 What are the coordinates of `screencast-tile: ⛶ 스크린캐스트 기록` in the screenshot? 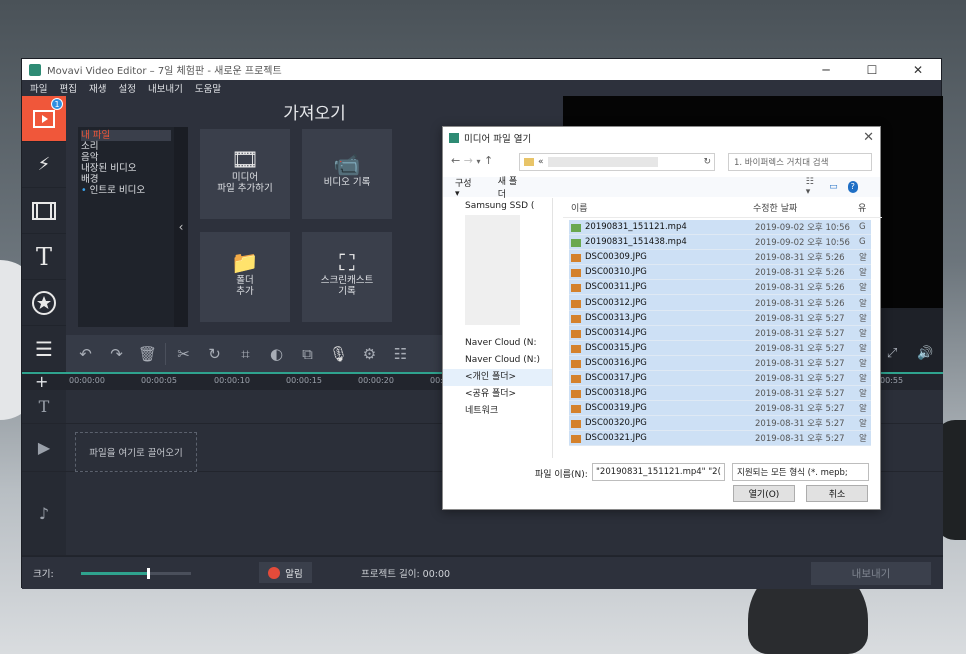 It's located at (347, 277).